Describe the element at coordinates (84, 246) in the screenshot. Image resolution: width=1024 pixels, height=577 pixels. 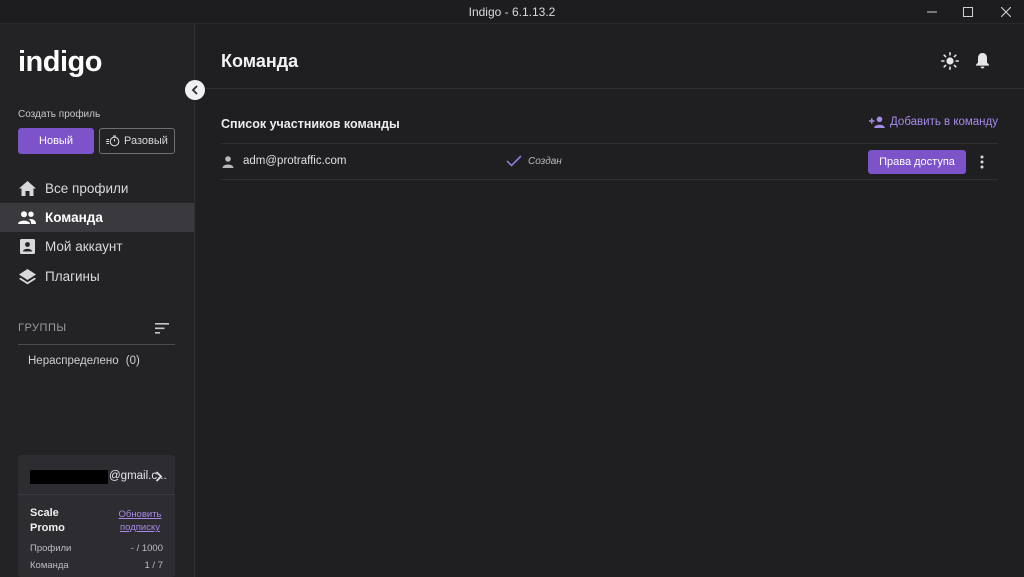
I see `sidebar-item-label: Мой аккаунт` at that location.